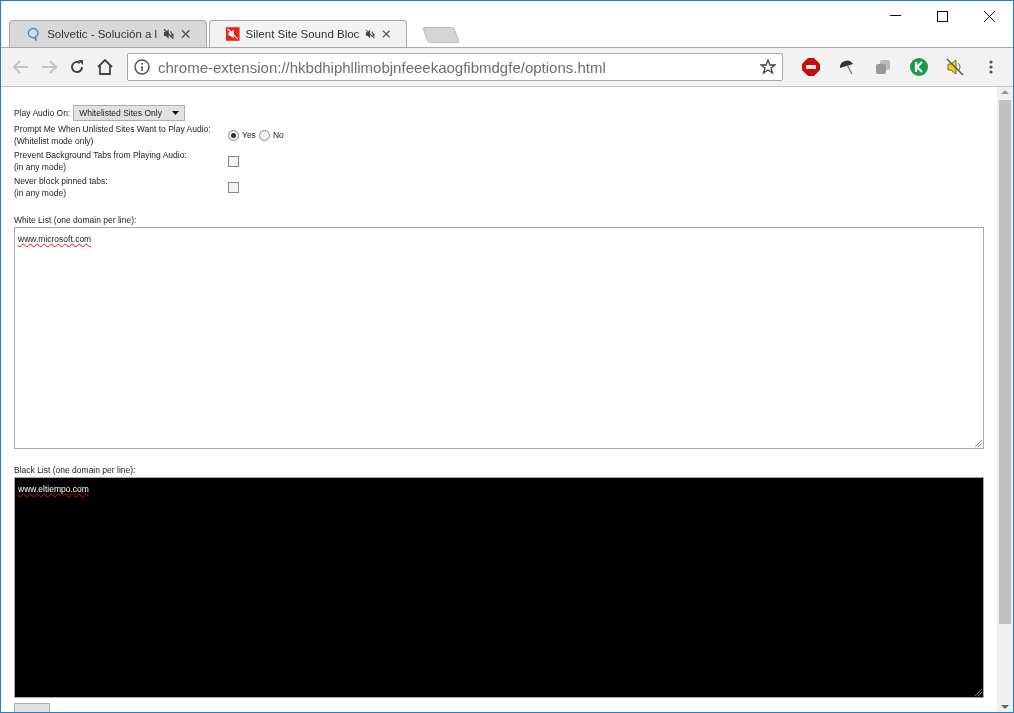 This screenshot has height=713, width=1014. I want to click on radio-label: No, so click(278, 135).